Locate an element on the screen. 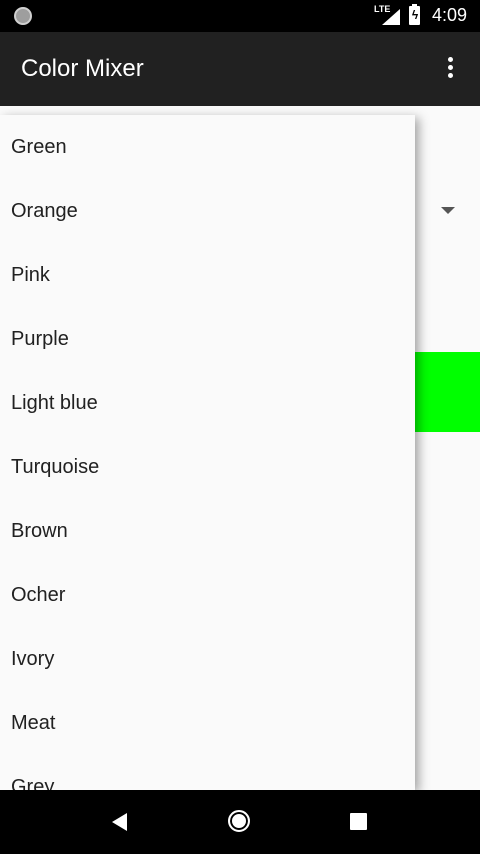 This screenshot has height=854, width=480. dropdown-item-label: Purple is located at coordinates (40, 338).